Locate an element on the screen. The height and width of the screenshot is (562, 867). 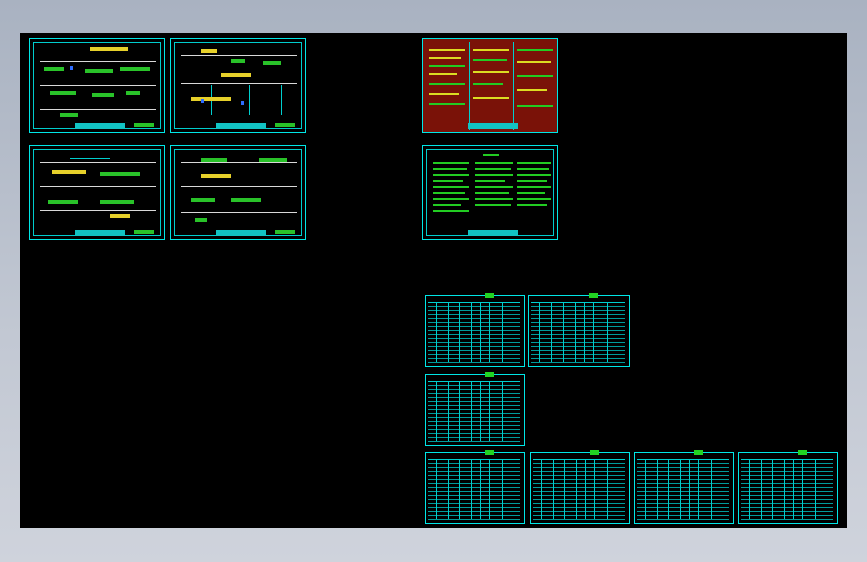
legend-sheet is located at coordinates (490, 85).